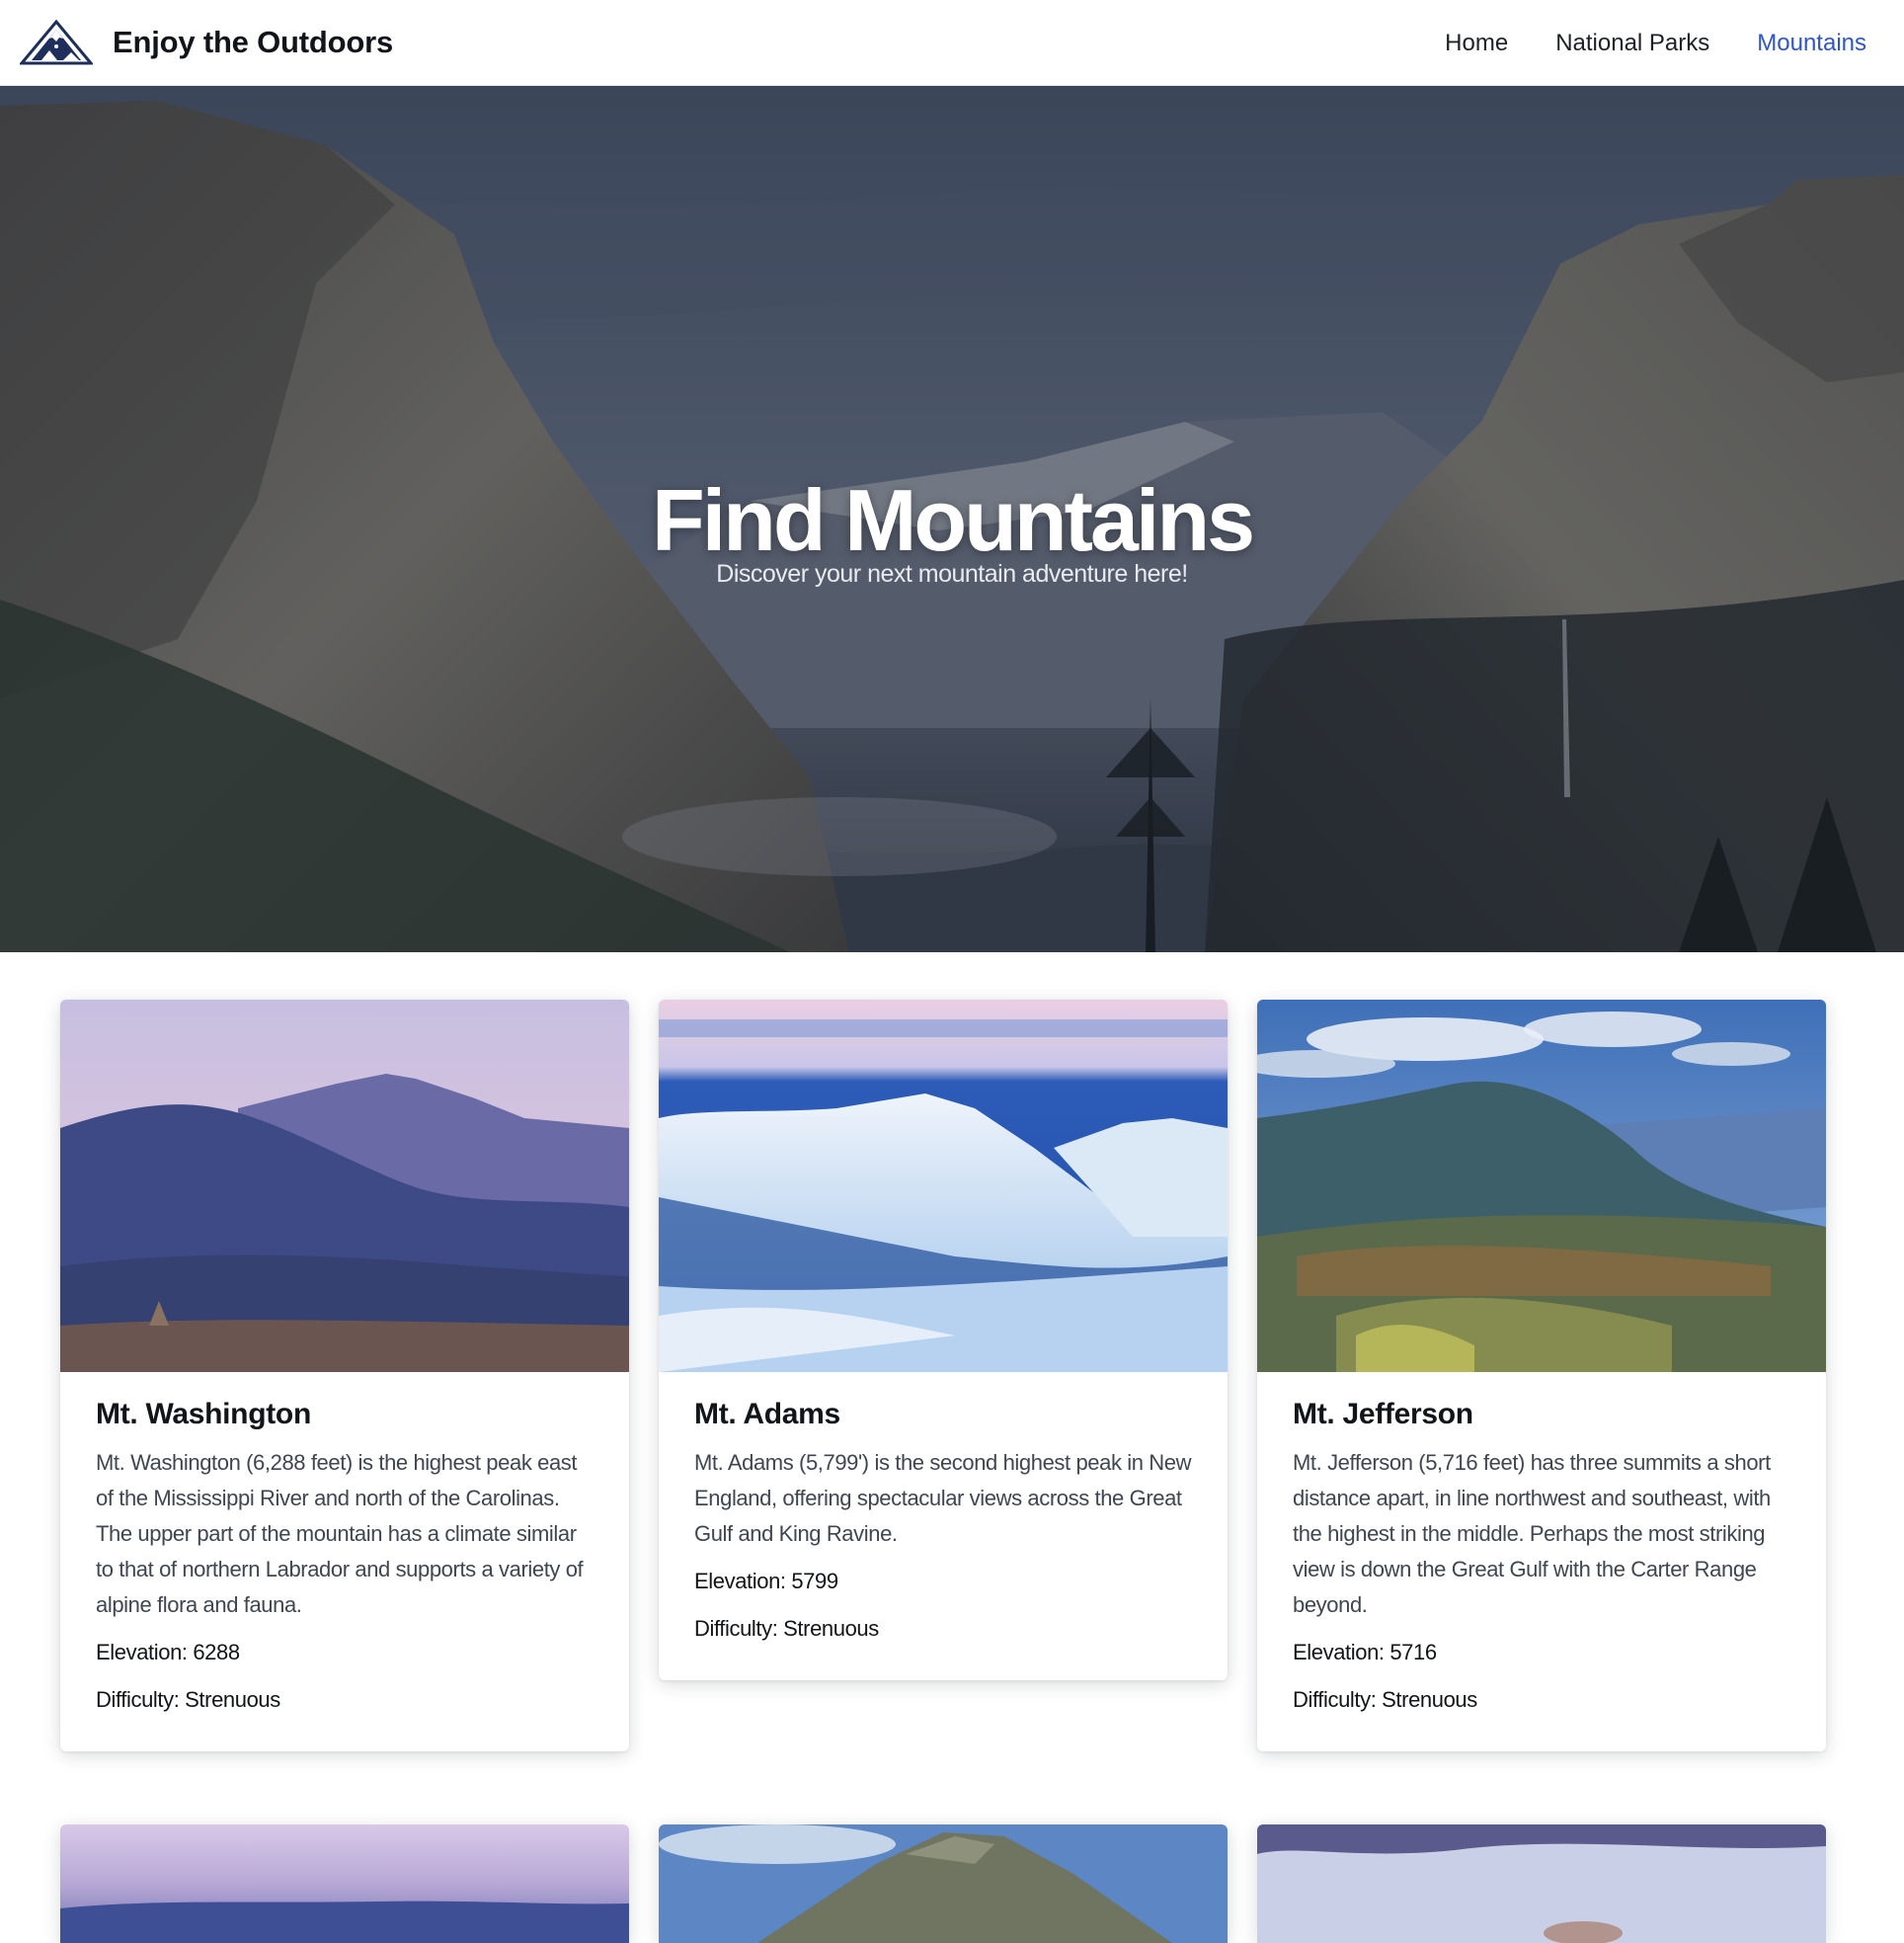 The width and height of the screenshot is (1904, 1943). I want to click on mountain-name: Mt. Jefferson, so click(1383, 1414).